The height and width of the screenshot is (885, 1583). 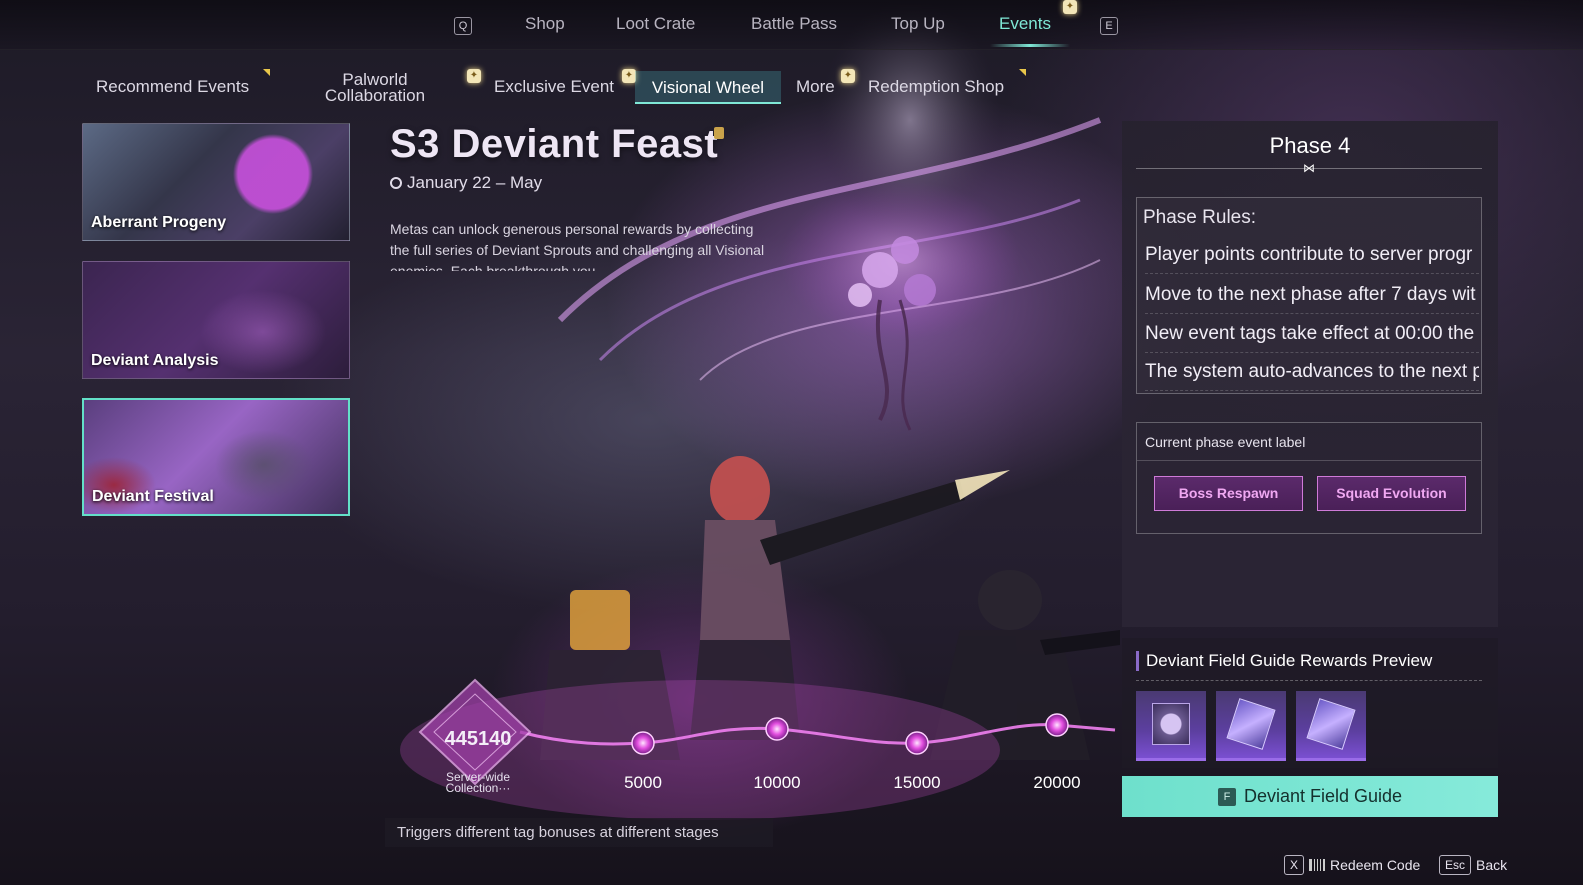 I want to click on subtab-redemption-shop: Redemption Shop, so click(x=936, y=86).